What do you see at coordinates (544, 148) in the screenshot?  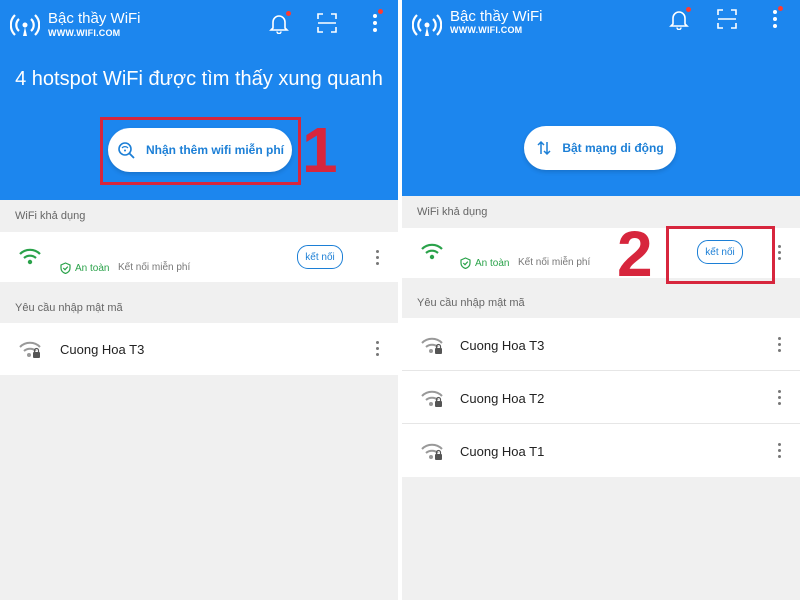 I see `mobile-data-icon` at bounding box center [544, 148].